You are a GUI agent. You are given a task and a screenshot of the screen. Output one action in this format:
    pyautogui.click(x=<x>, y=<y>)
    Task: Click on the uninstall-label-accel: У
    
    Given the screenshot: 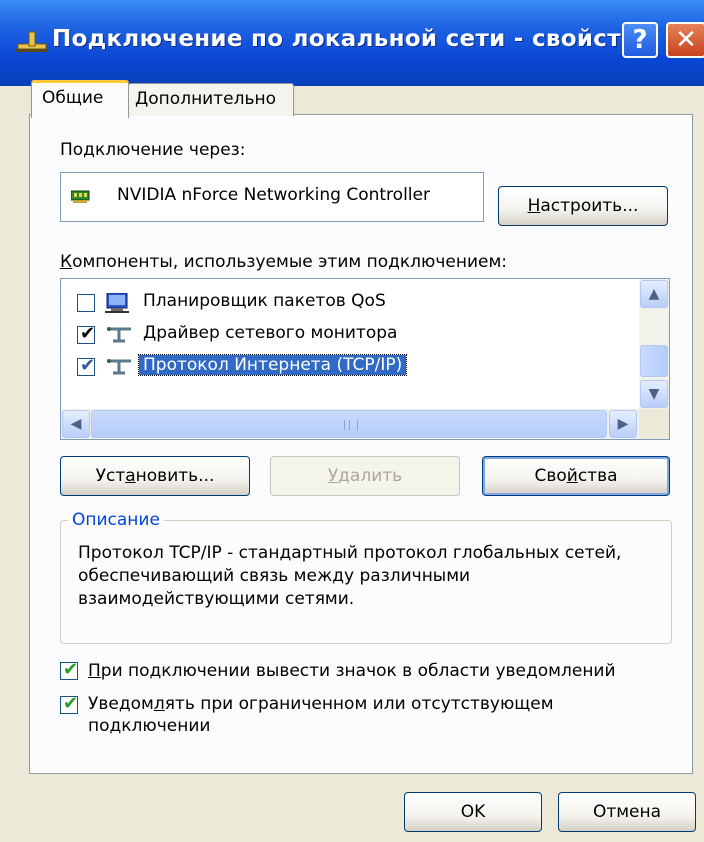 What is the action you would take?
    pyautogui.click(x=333, y=476)
    